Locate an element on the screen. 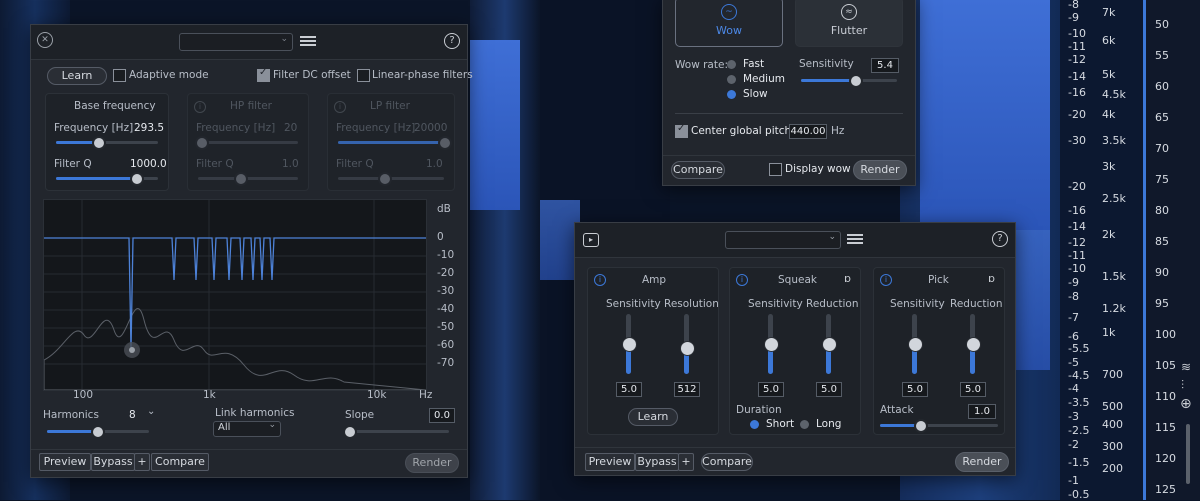 This screenshot has height=501, width=1200. squeak-reduction-slider is located at coordinates (829, 344).